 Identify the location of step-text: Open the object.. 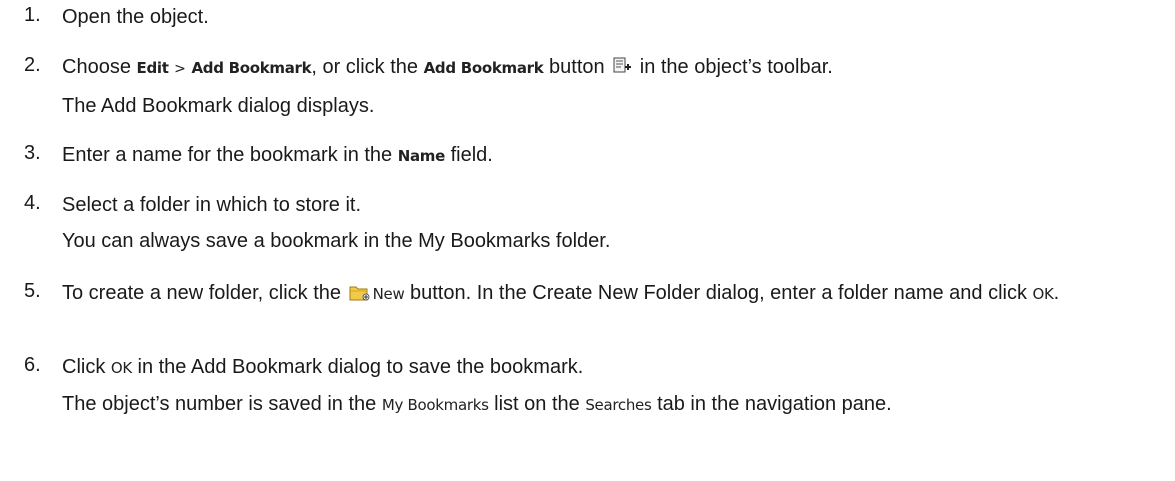
(135, 17).